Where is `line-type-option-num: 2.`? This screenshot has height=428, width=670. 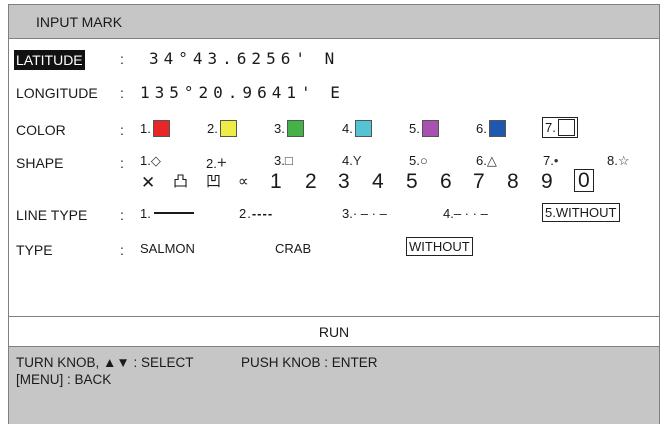
line-type-option-num: 2. is located at coordinates (245, 213).